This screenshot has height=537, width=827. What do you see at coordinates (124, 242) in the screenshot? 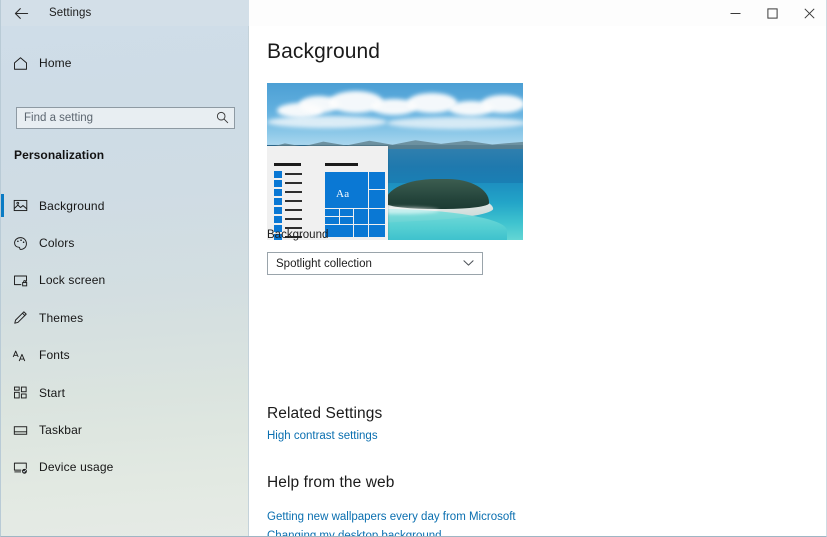
I see `sidebar-item-colors: Colors` at bounding box center [124, 242].